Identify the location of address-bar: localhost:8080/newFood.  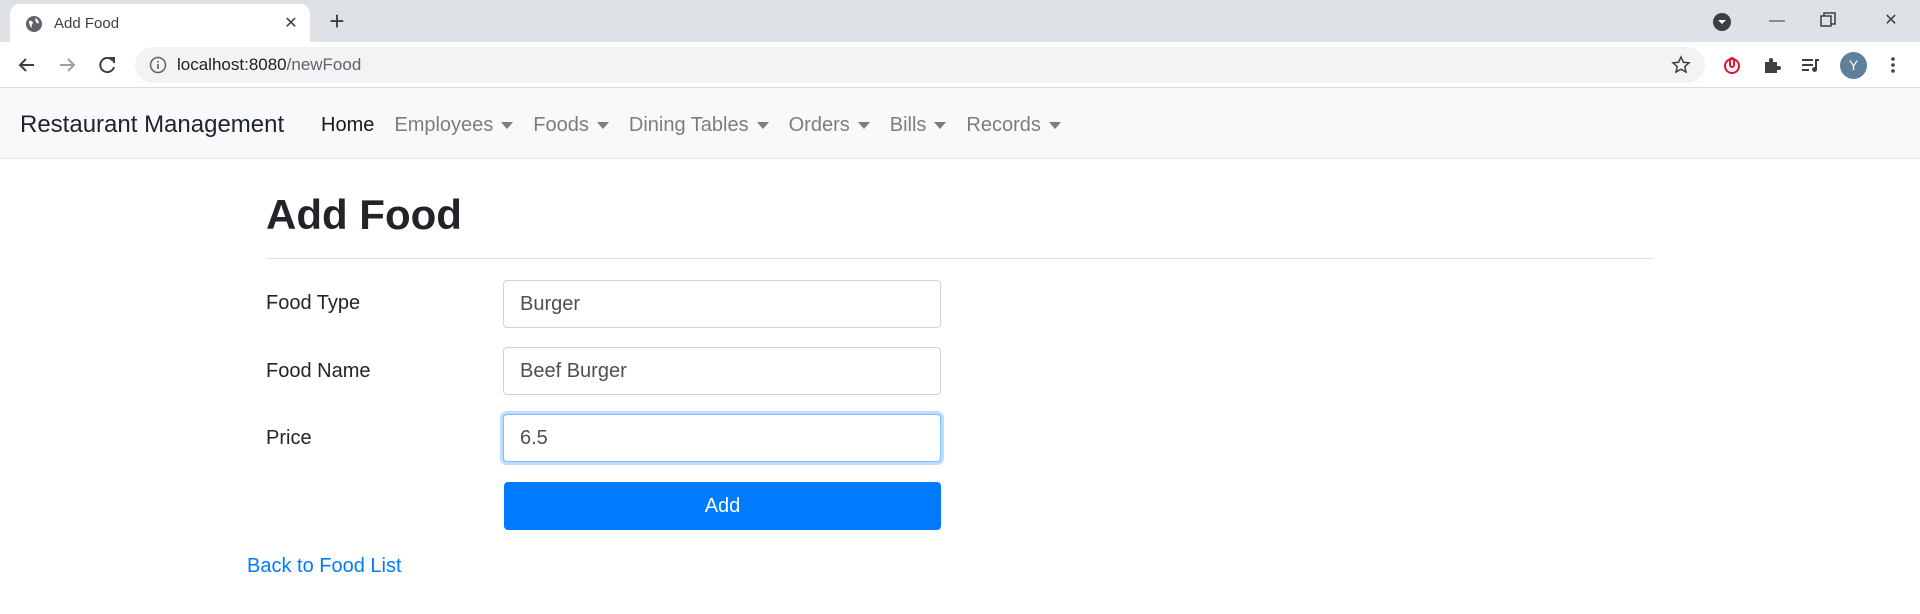
(920, 65).